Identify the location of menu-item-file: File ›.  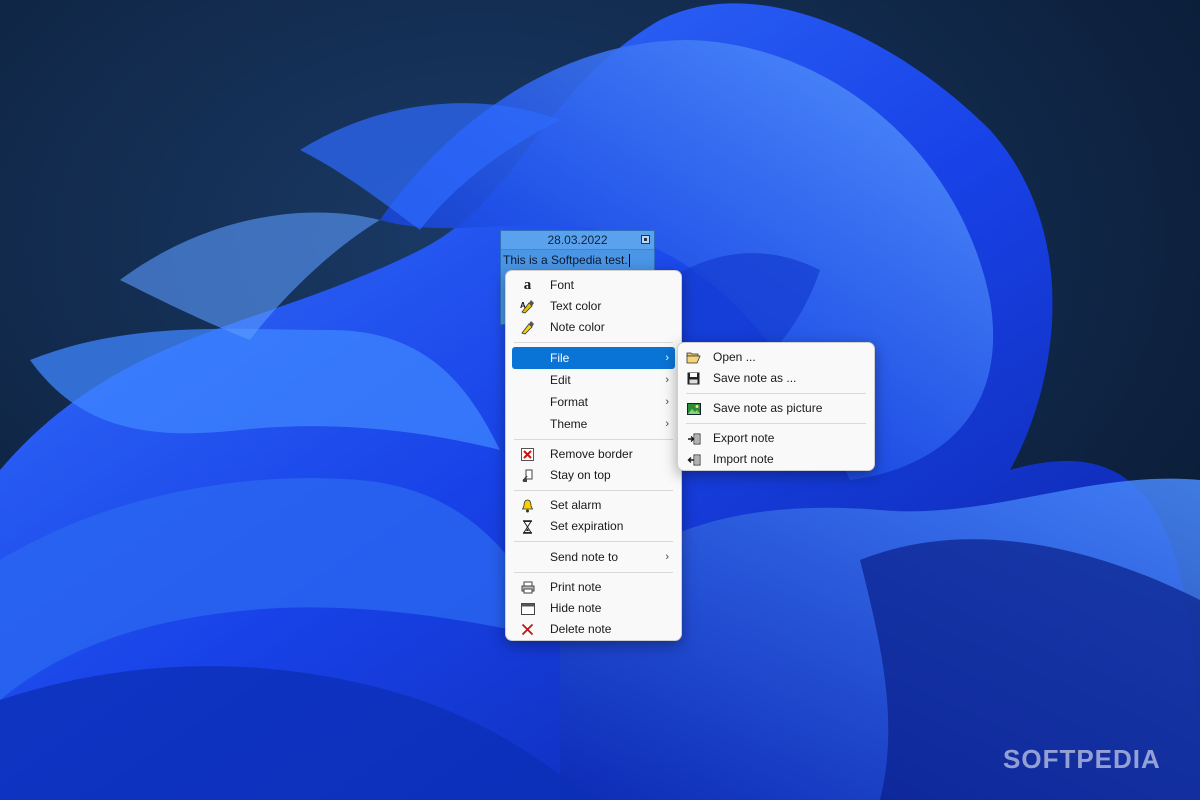
(593, 358).